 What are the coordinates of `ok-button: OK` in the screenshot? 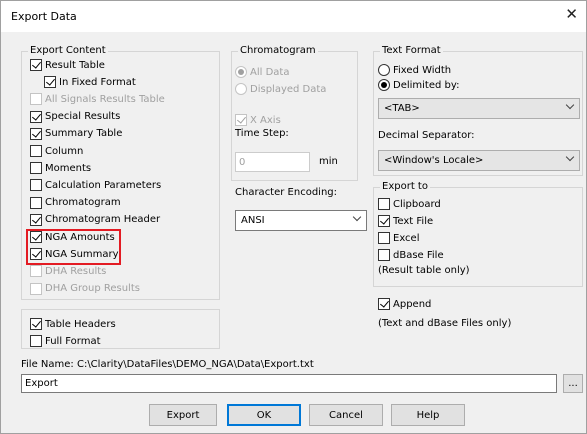 It's located at (264, 415).